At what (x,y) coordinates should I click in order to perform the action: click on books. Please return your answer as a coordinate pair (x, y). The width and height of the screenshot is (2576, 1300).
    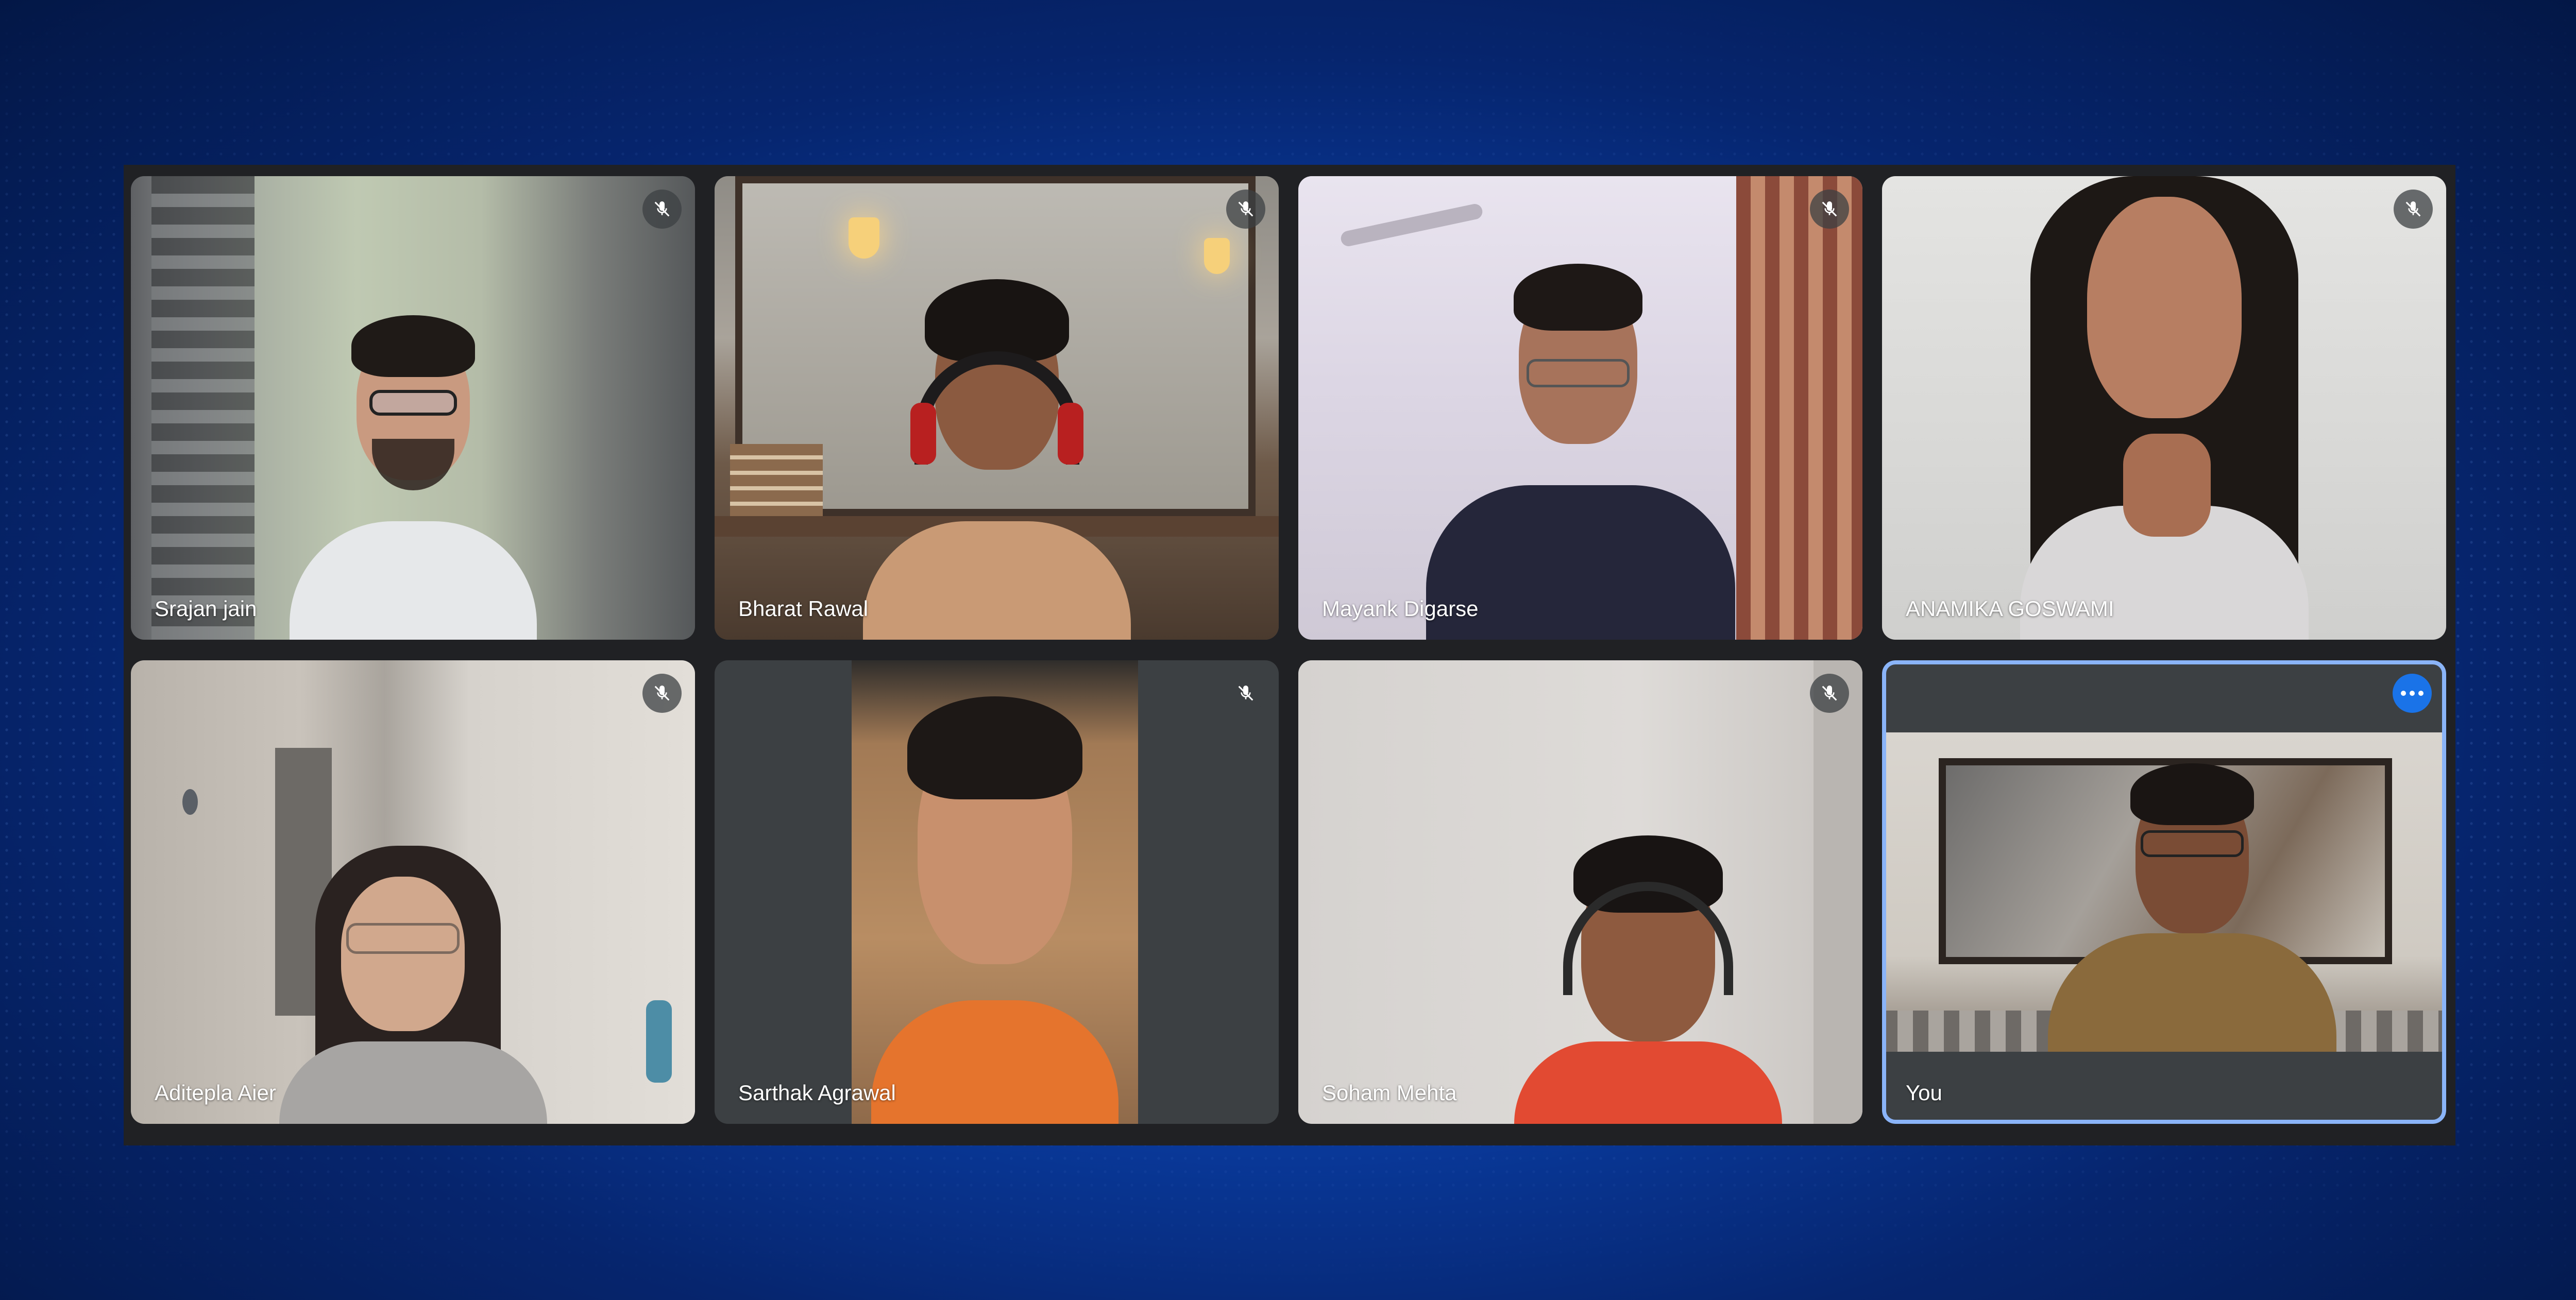
    Looking at the image, I should click on (776, 480).